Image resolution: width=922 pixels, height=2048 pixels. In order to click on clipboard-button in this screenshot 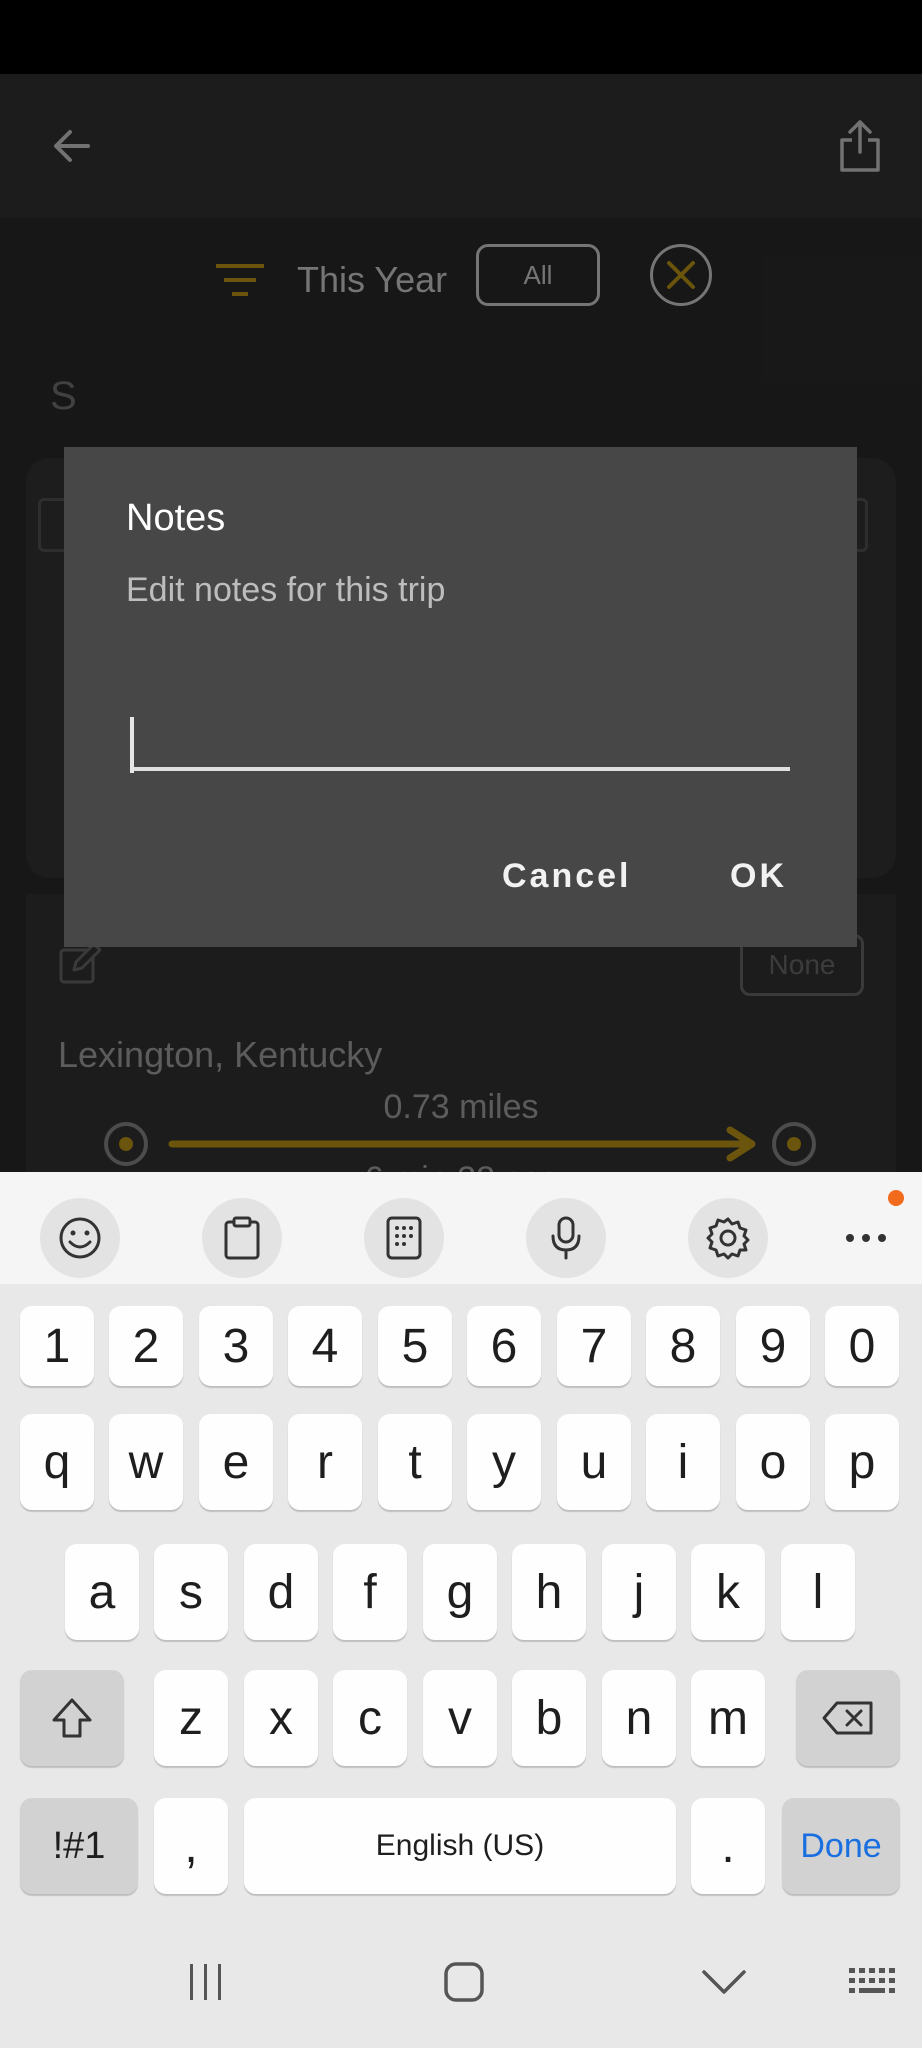, I will do `click(242, 1238)`.